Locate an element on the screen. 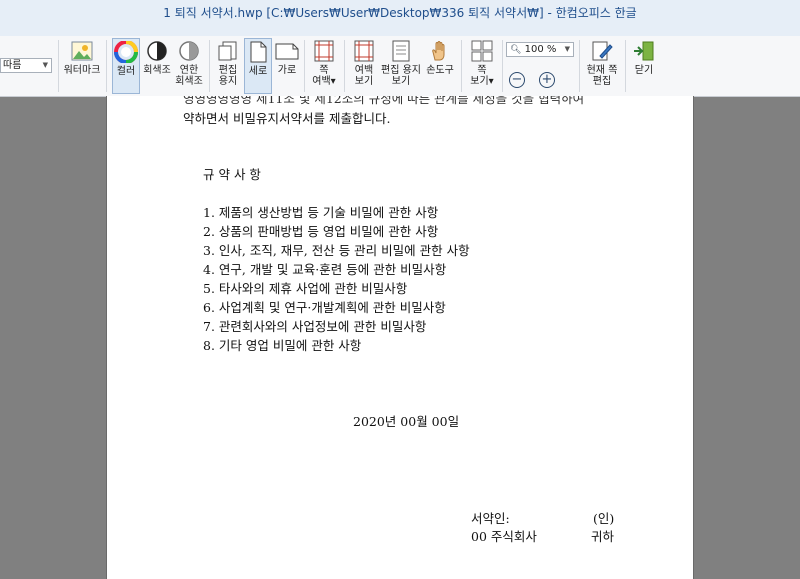 The height and width of the screenshot is (579, 800). zoom-out-icon: − is located at coordinates (517, 79).